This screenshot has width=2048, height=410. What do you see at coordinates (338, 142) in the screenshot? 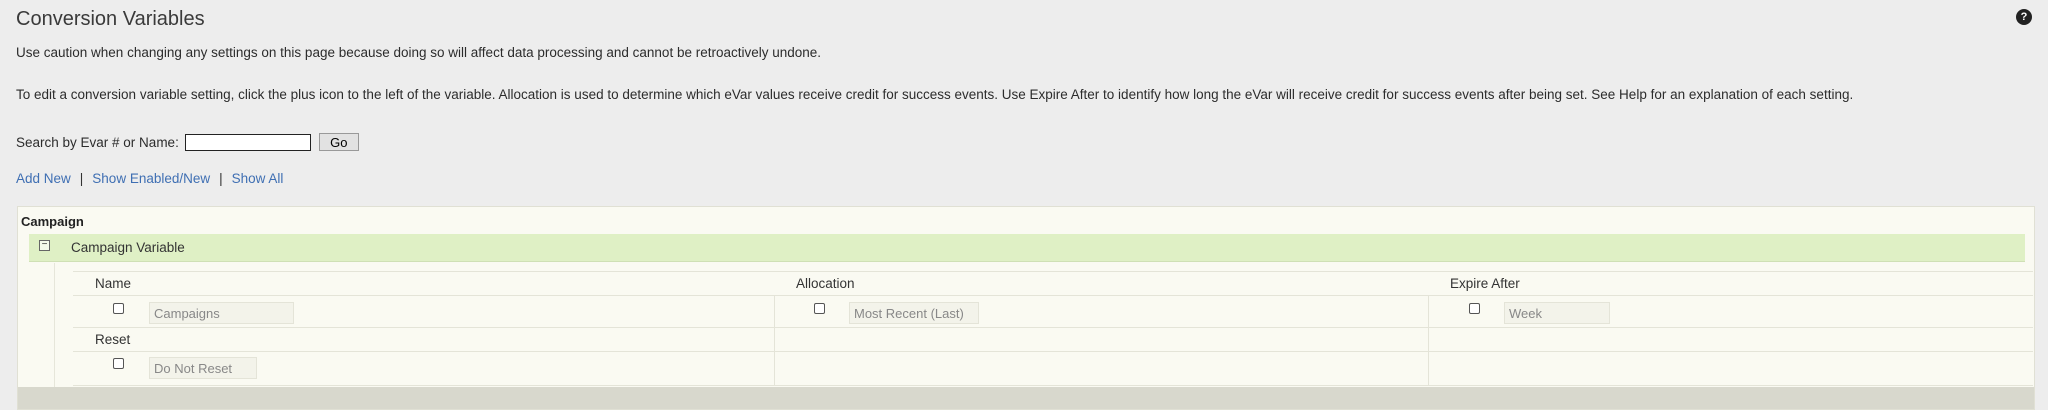
I see `go-button: Go` at bounding box center [338, 142].